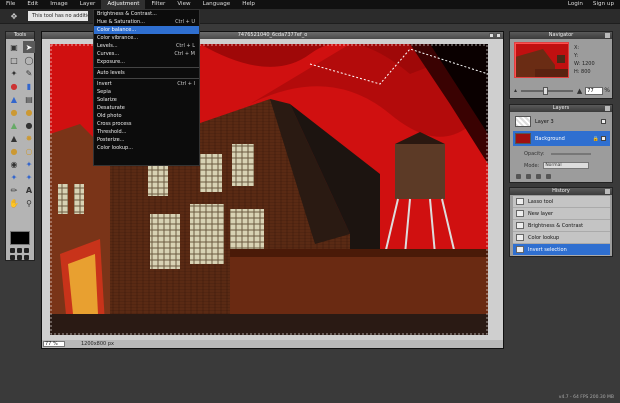 The image size is (620, 403). Describe the element at coordinates (14, 47) in the screenshot. I see `crop-tool-icon: ▣` at that location.